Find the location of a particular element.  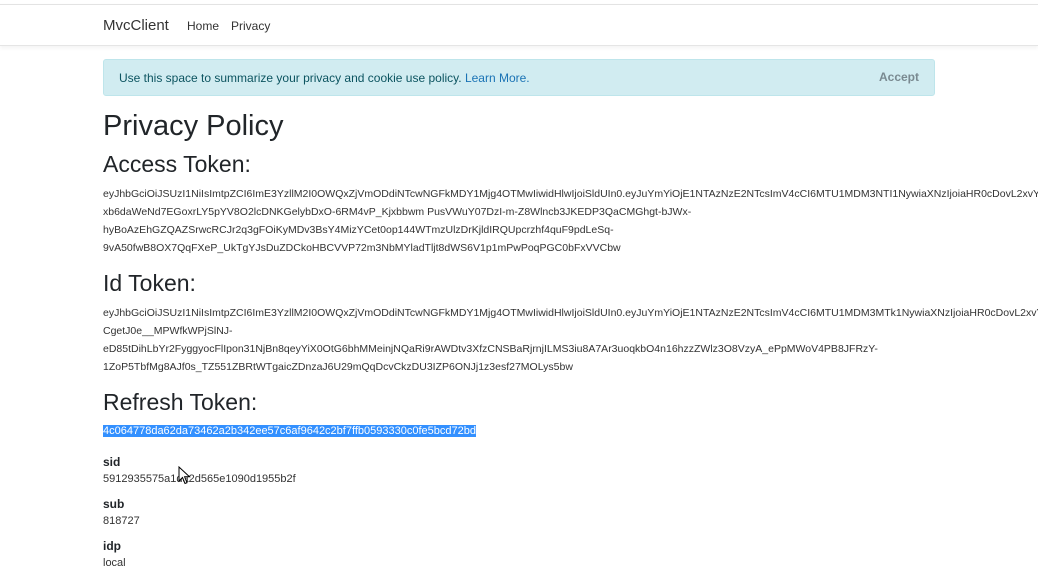

claim-name-sub: sub is located at coordinates (114, 504).